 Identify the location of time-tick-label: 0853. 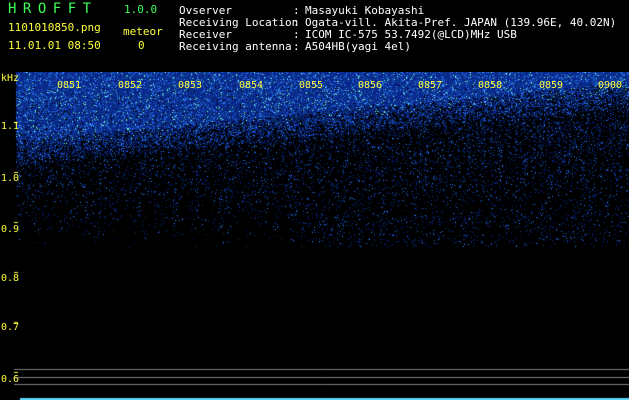
(190, 85).